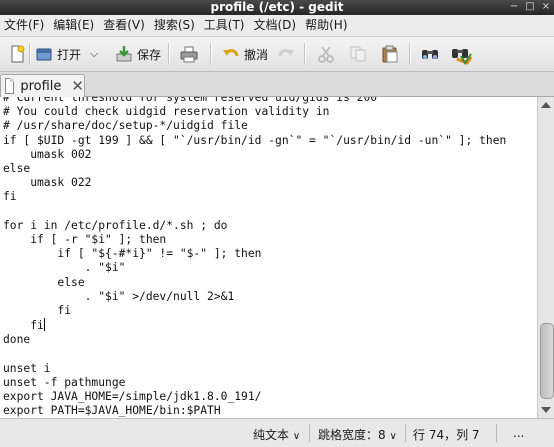  Describe the element at coordinates (254, 155) in the screenshot. I see `code-line: umask 002` at that location.